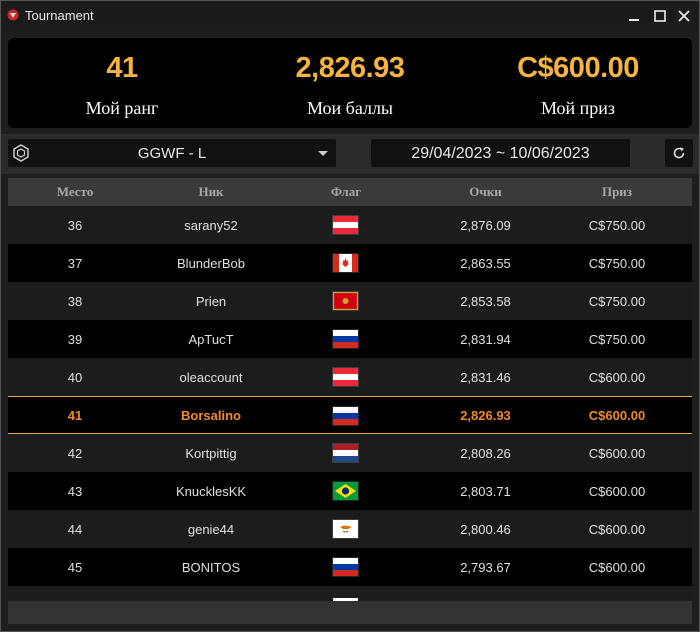 The height and width of the screenshot is (632, 700). I want to click on refresh-icon, so click(679, 153).